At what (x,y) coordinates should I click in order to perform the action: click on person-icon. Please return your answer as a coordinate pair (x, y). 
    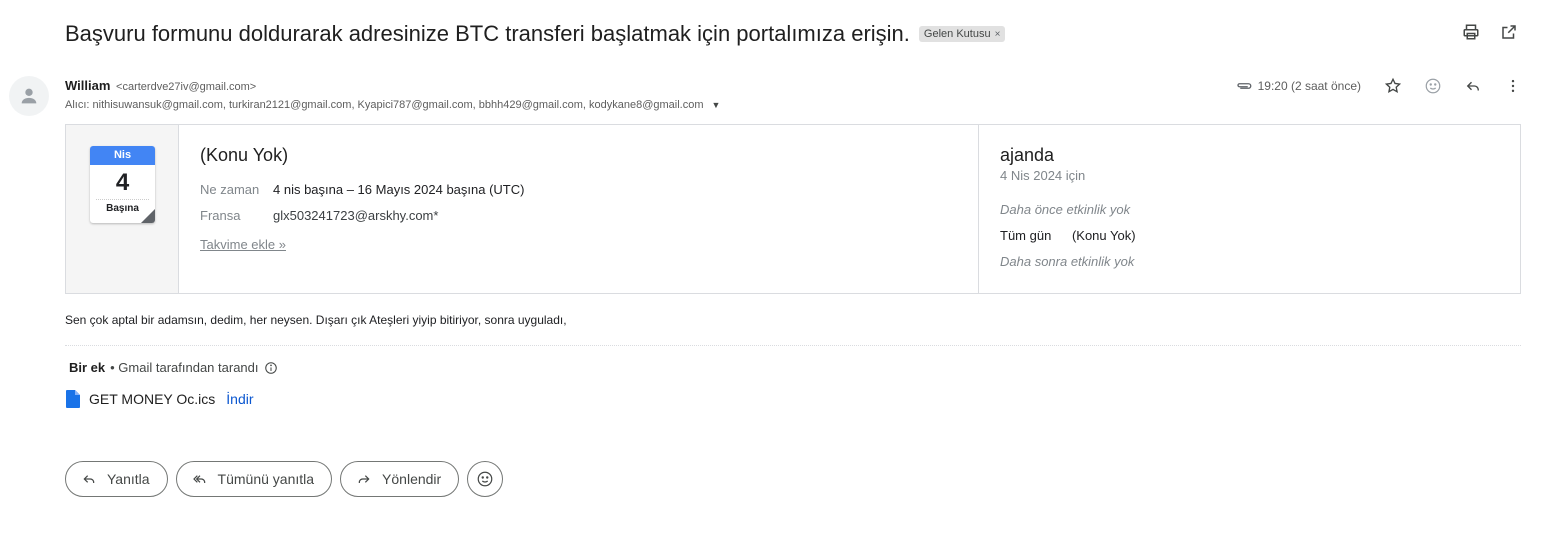
    Looking at the image, I should click on (29, 96).